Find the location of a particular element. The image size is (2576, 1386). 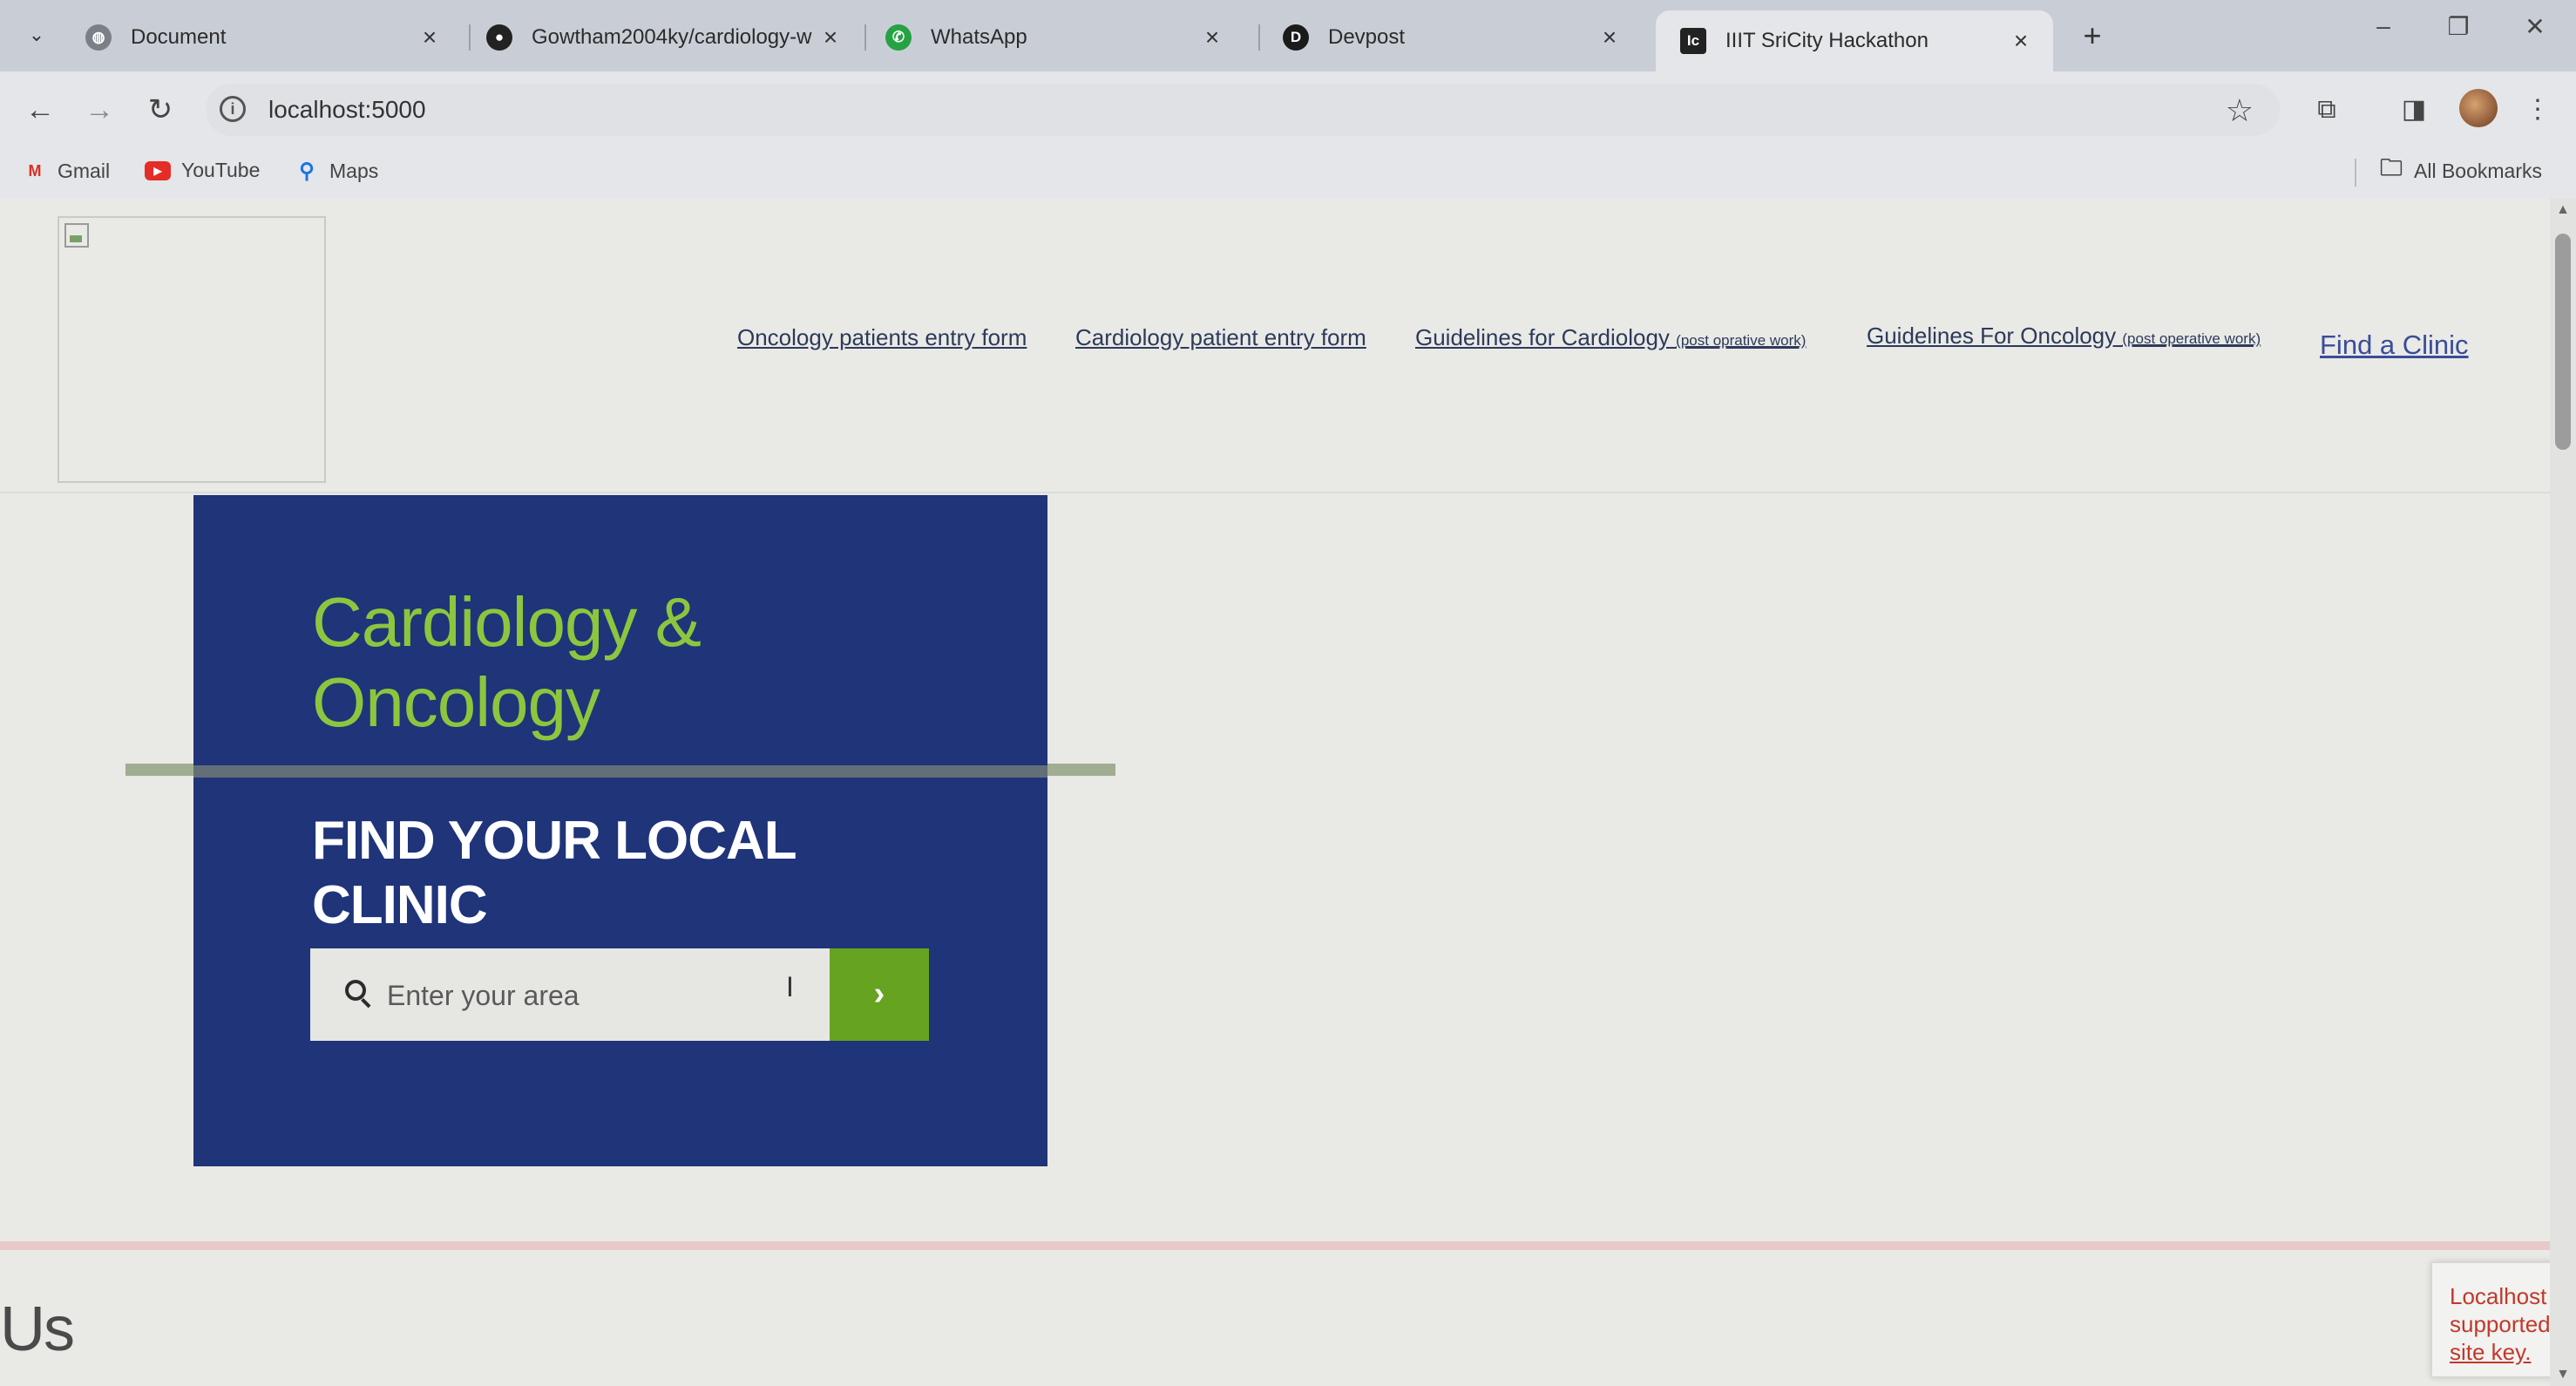

recaptcha-line: Localhost is located at coordinates (2499, 1296).